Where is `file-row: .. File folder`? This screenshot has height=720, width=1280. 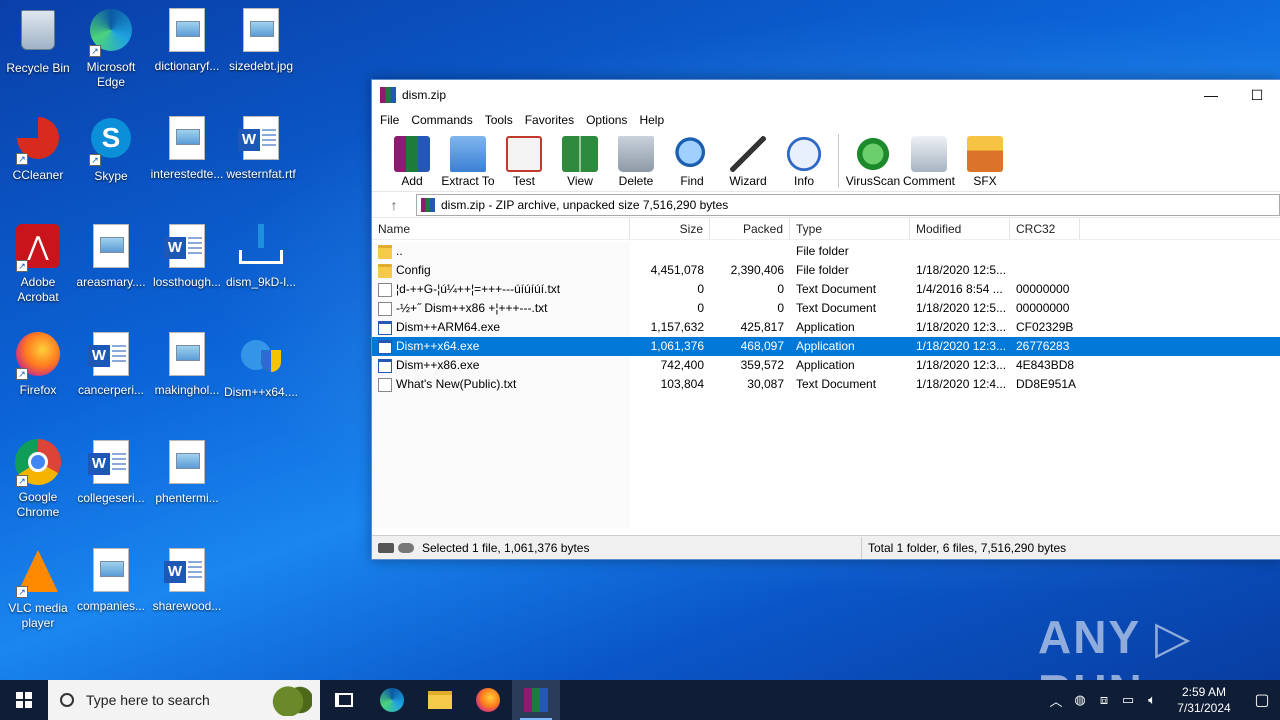
file-row: .. File folder is located at coordinates (826, 251).